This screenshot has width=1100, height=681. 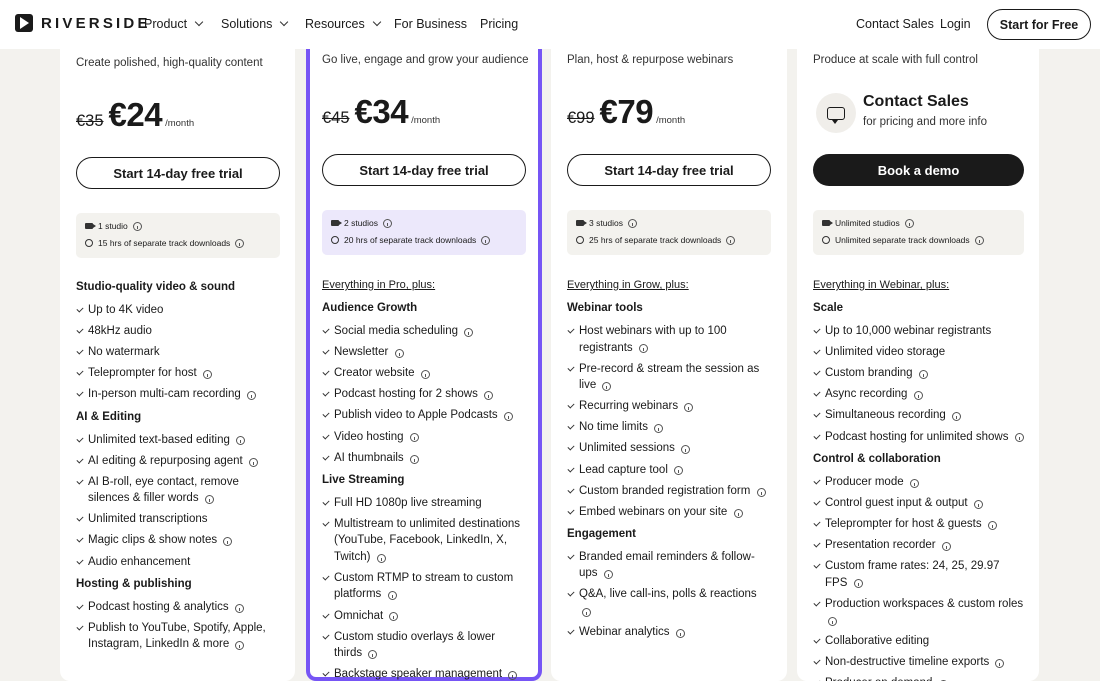 I want to click on everything-in-link: Everything in Grow, plus:, so click(x=628, y=285).